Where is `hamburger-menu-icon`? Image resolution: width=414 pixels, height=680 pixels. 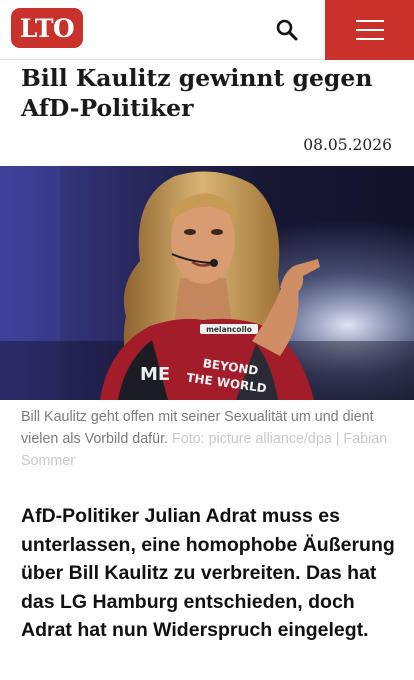
hamburger-menu-icon is located at coordinates (369, 30).